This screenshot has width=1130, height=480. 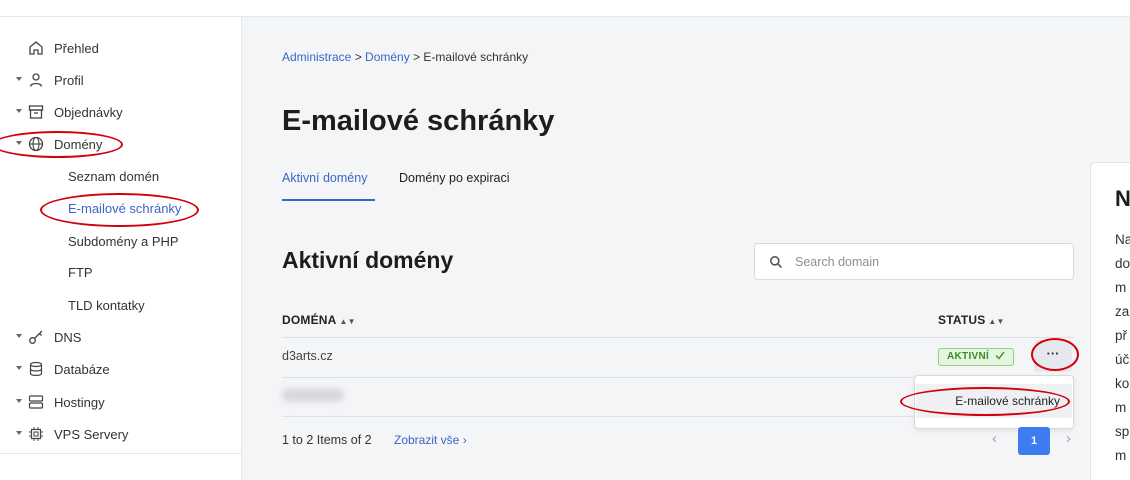 I want to click on column-header-label: DOMÉNA, so click(x=309, y=320).